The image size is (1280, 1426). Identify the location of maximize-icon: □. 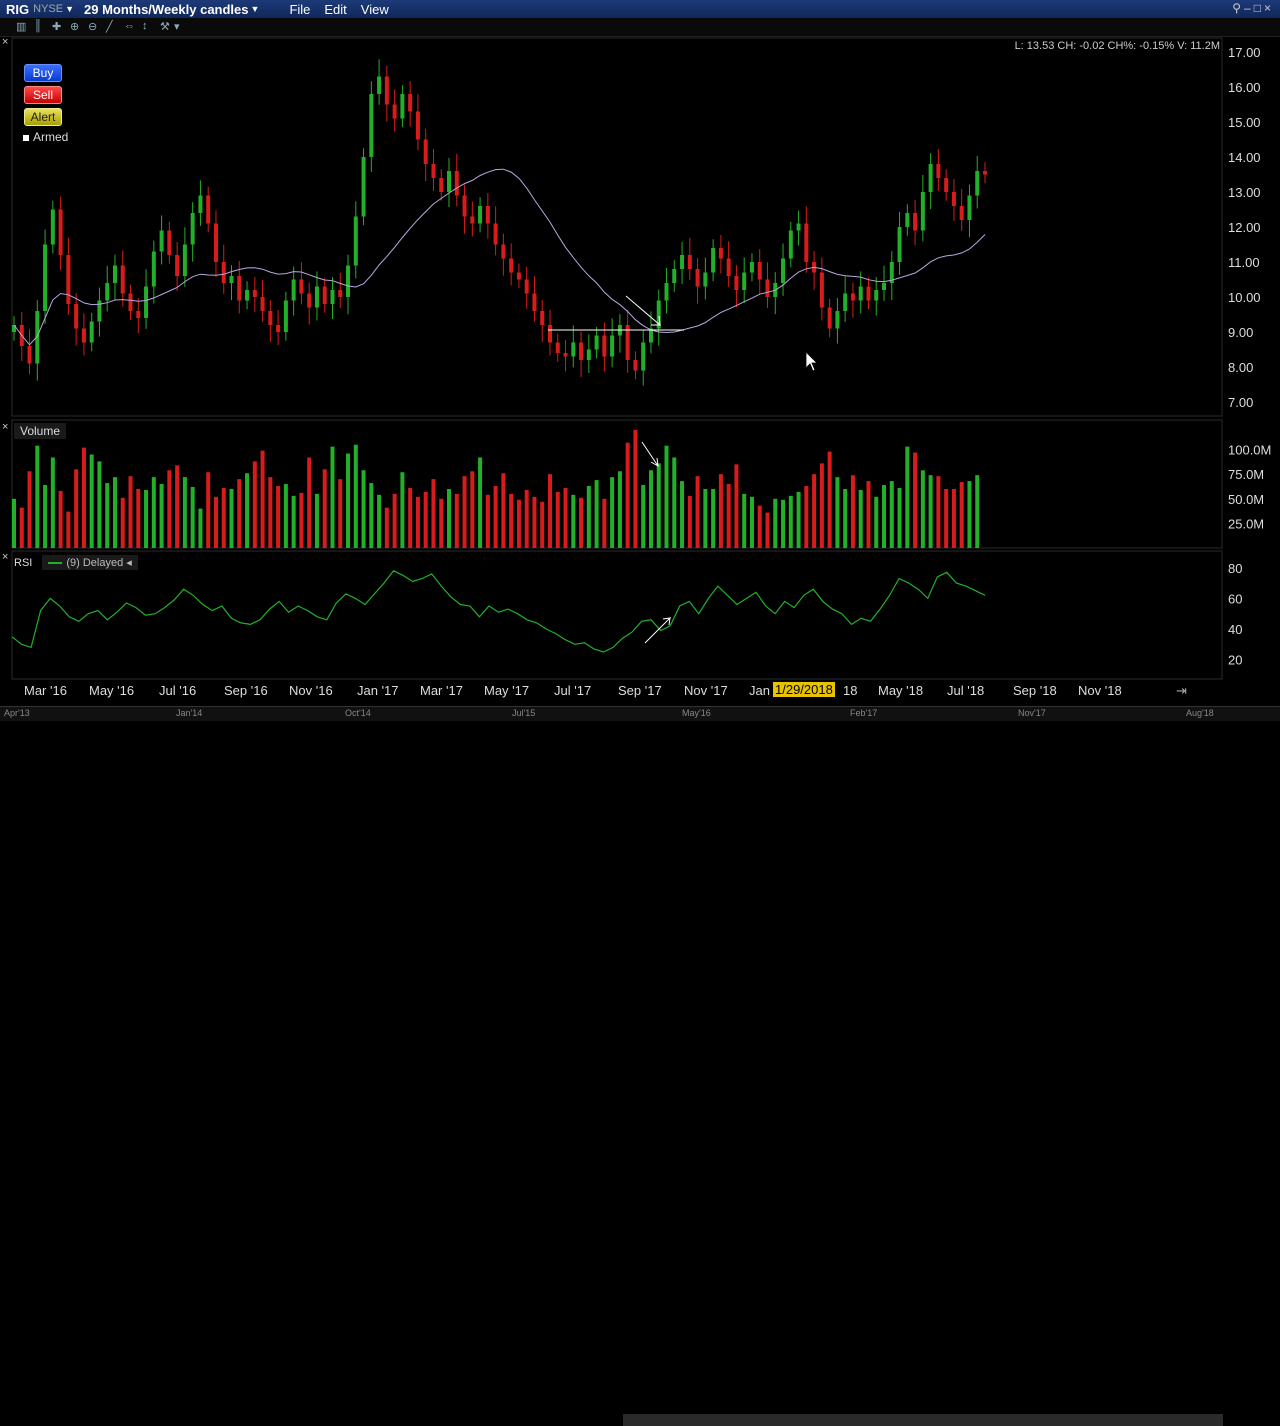
(1259, 8).